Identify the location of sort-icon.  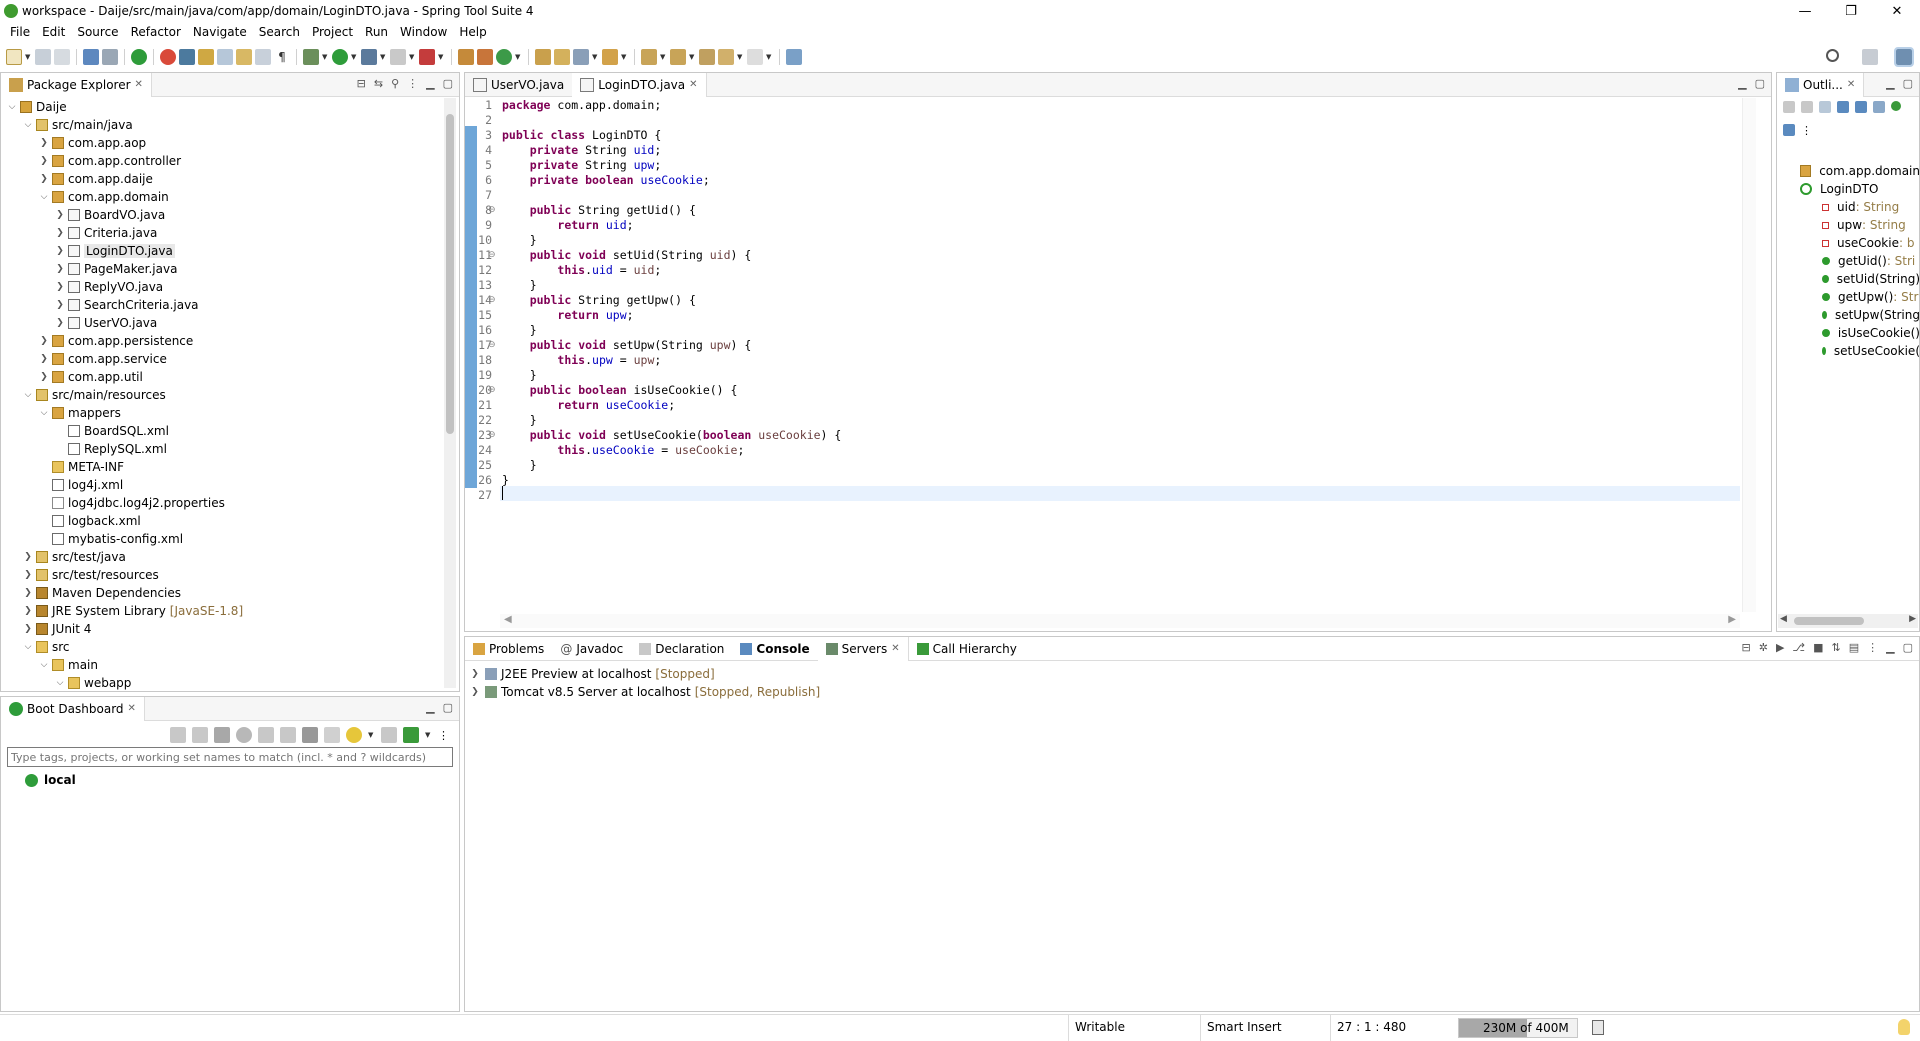
(1825, 107).